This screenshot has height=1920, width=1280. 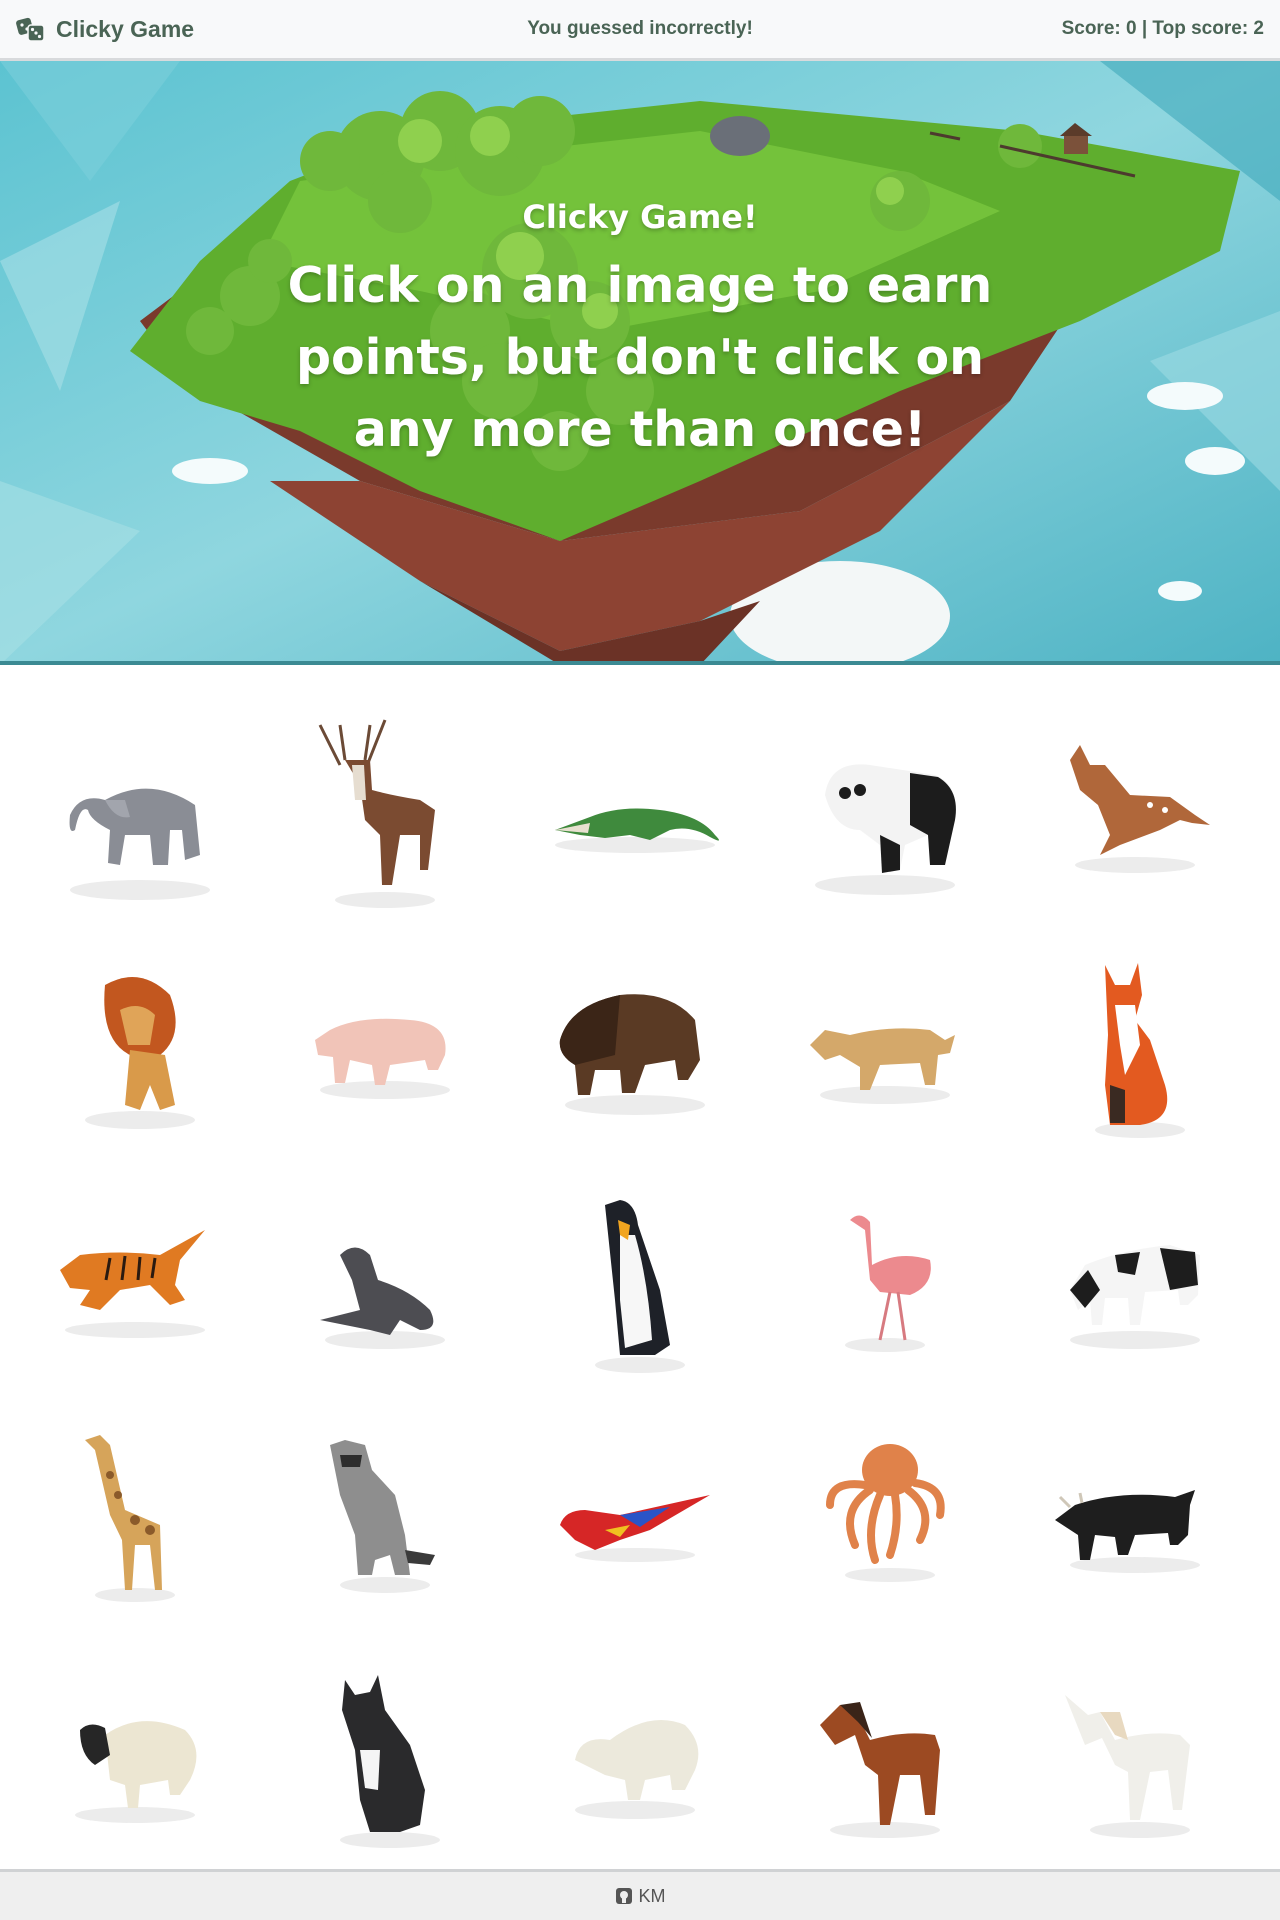 I want to click on animal-card-parrot, so click(x=630, y=1525).